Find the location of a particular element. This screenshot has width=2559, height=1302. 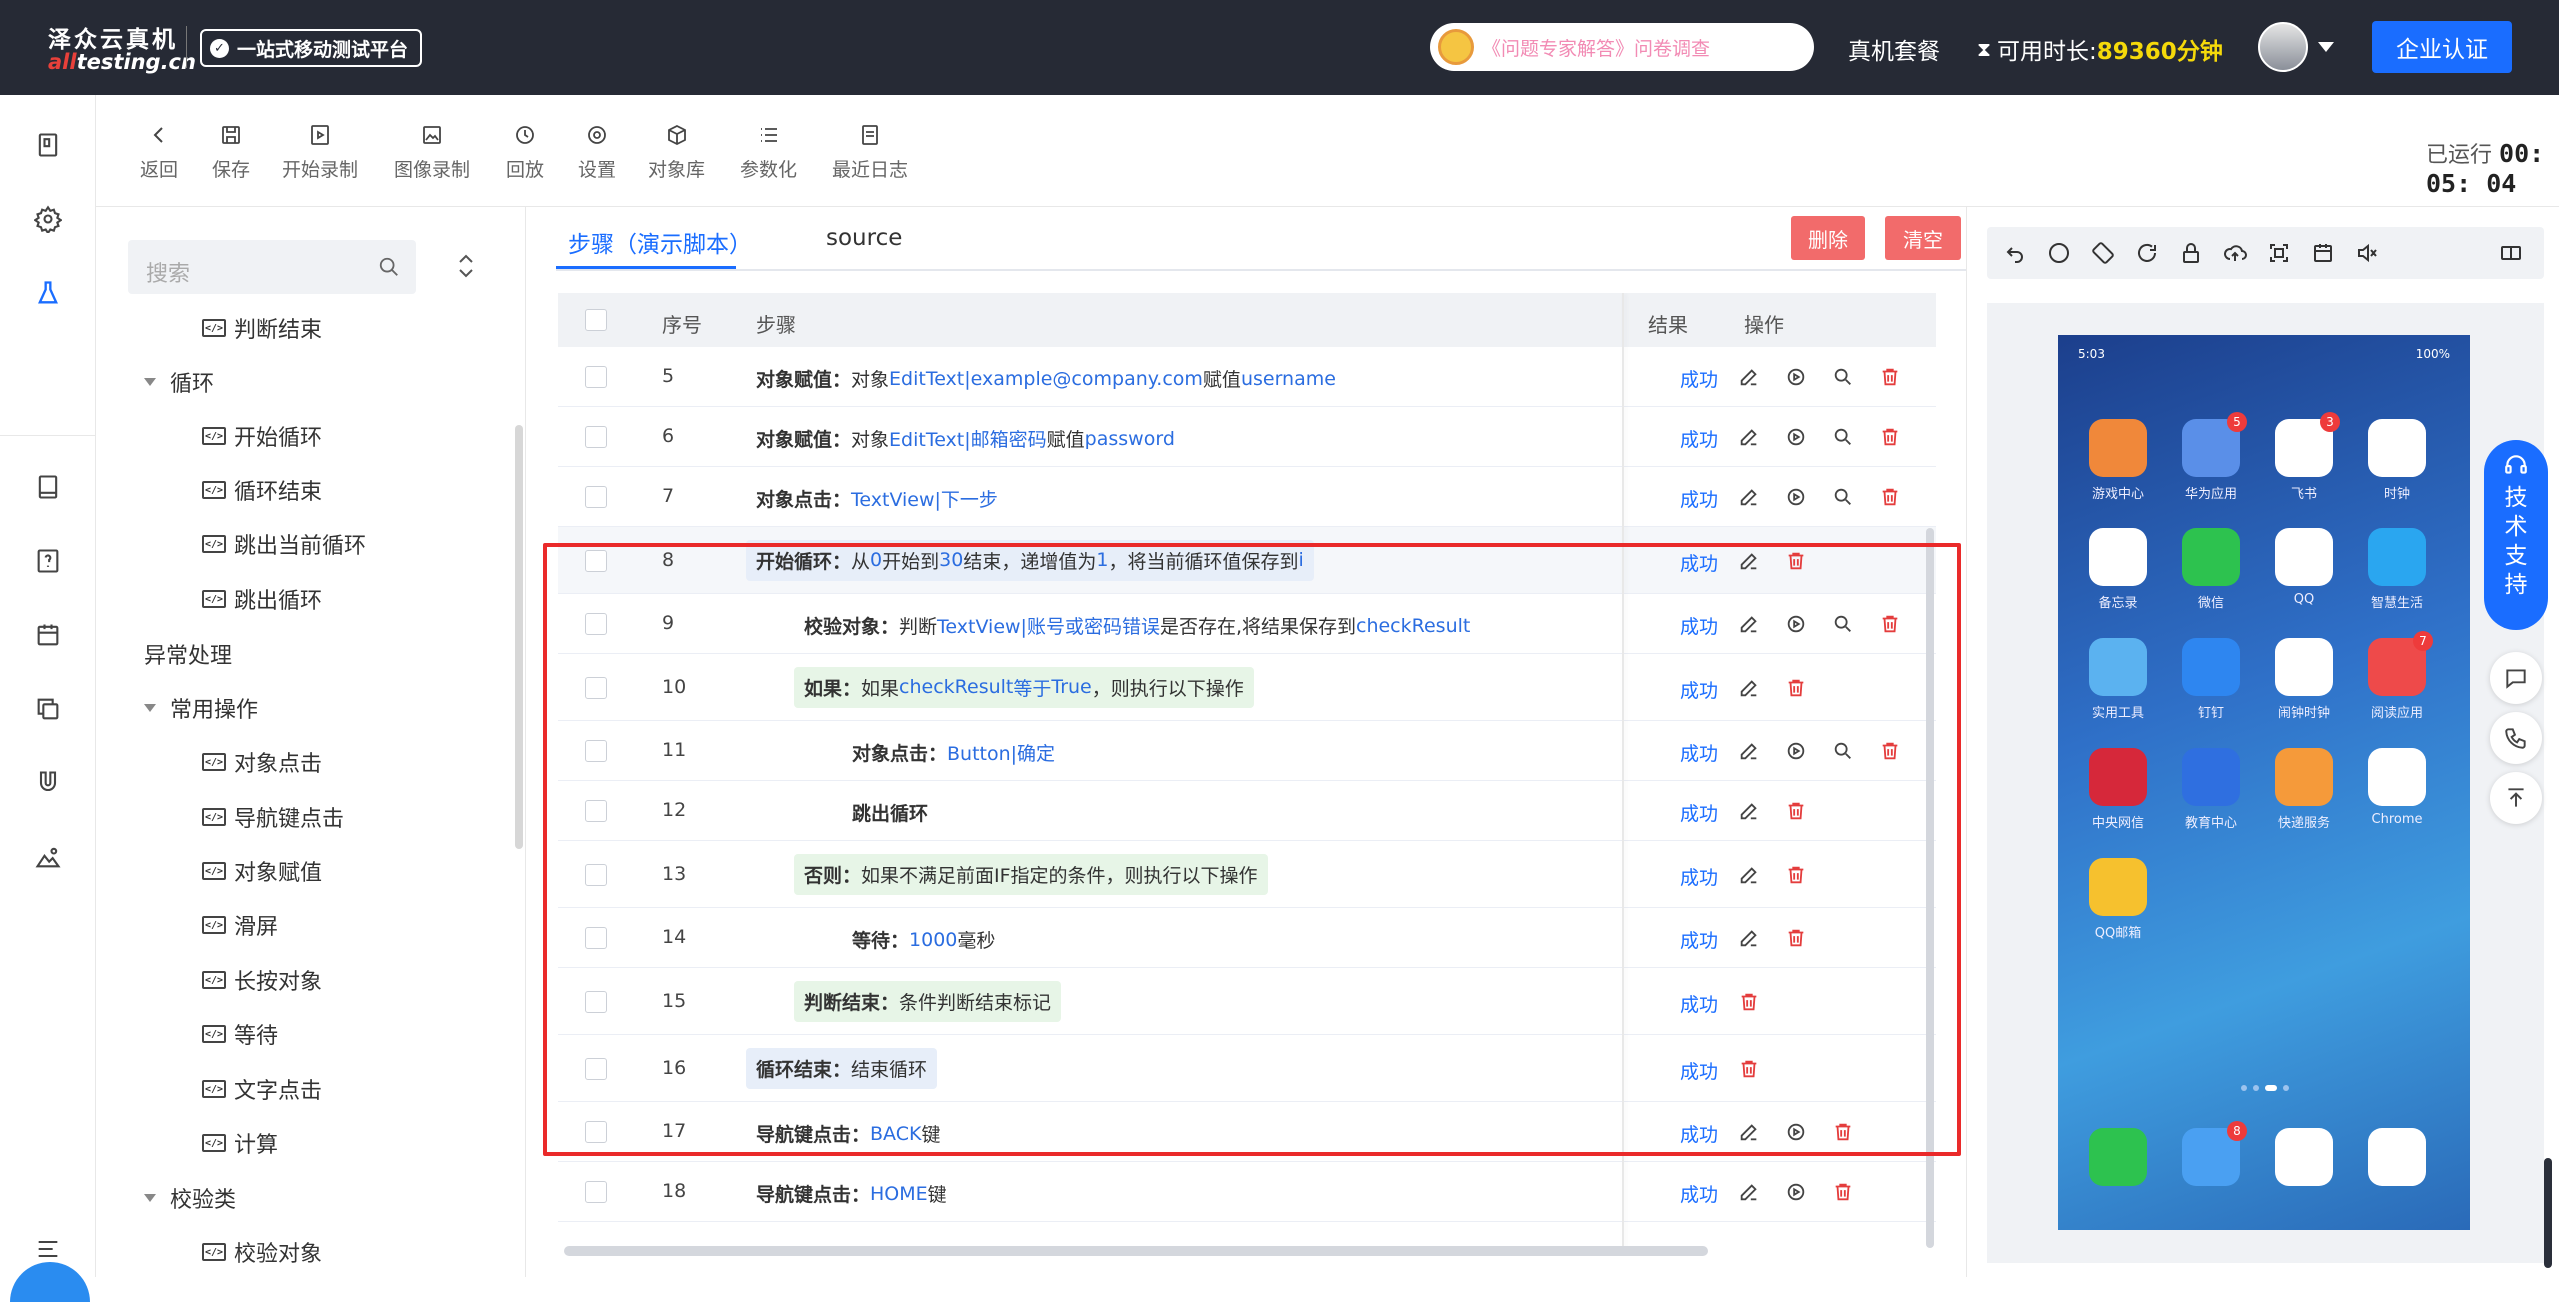

page-scrollbar is located at coordinates (2548, 1213).